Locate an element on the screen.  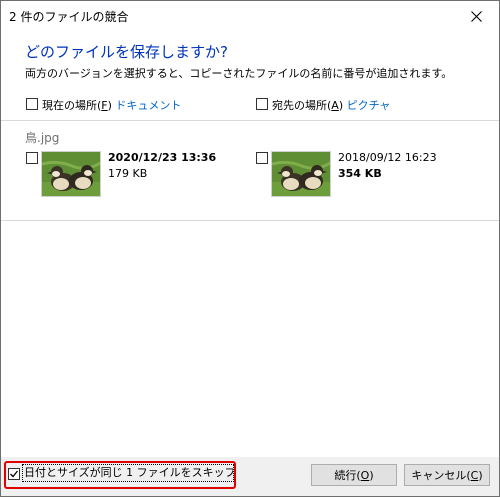
dialog-heading: どのファイルを保存しますか? is located at coordinates (126, 52).